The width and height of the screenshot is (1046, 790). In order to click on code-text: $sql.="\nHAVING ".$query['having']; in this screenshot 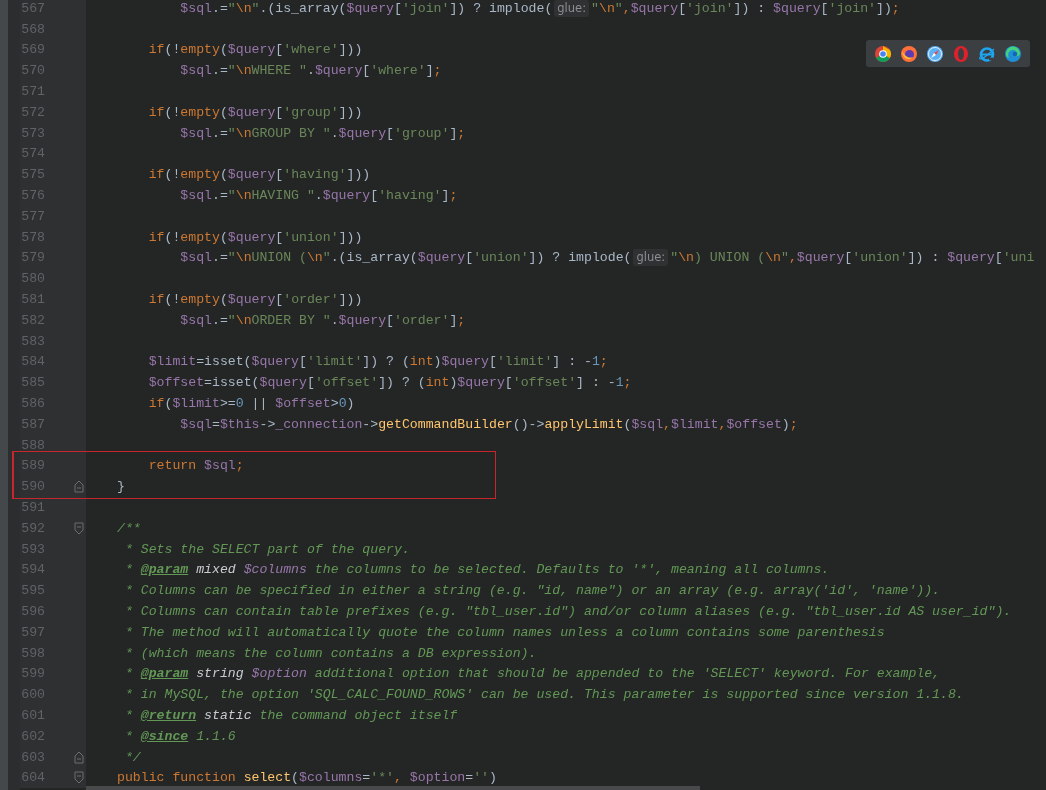, I will do `click(318, 196)`.